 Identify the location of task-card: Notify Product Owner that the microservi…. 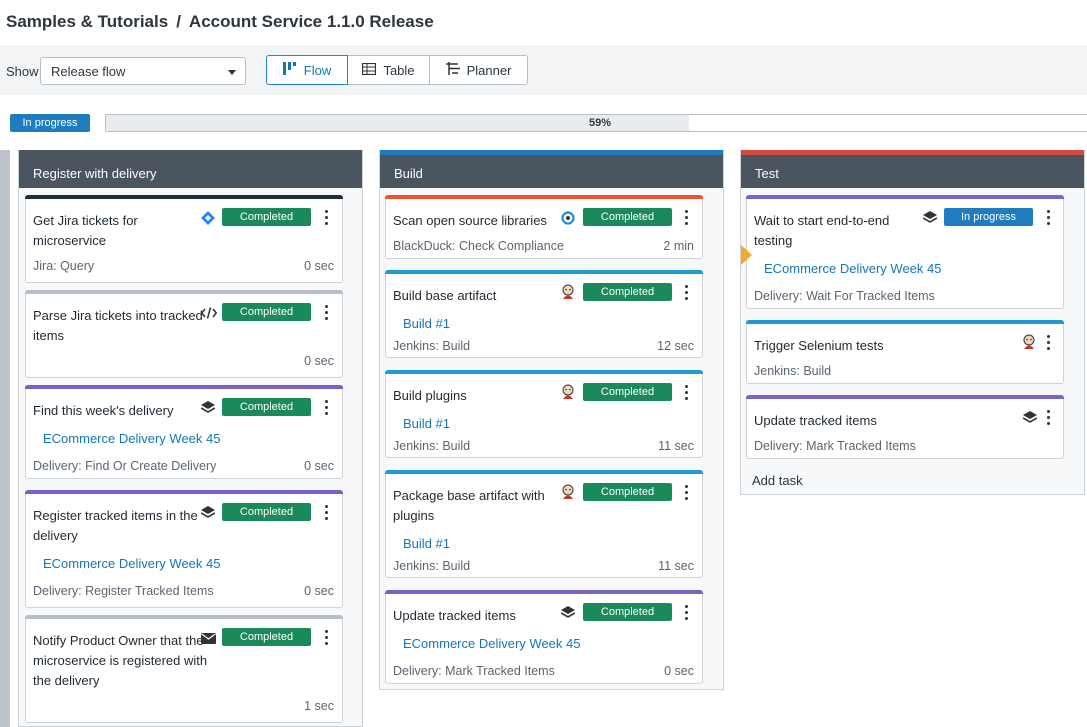
(184, 669).